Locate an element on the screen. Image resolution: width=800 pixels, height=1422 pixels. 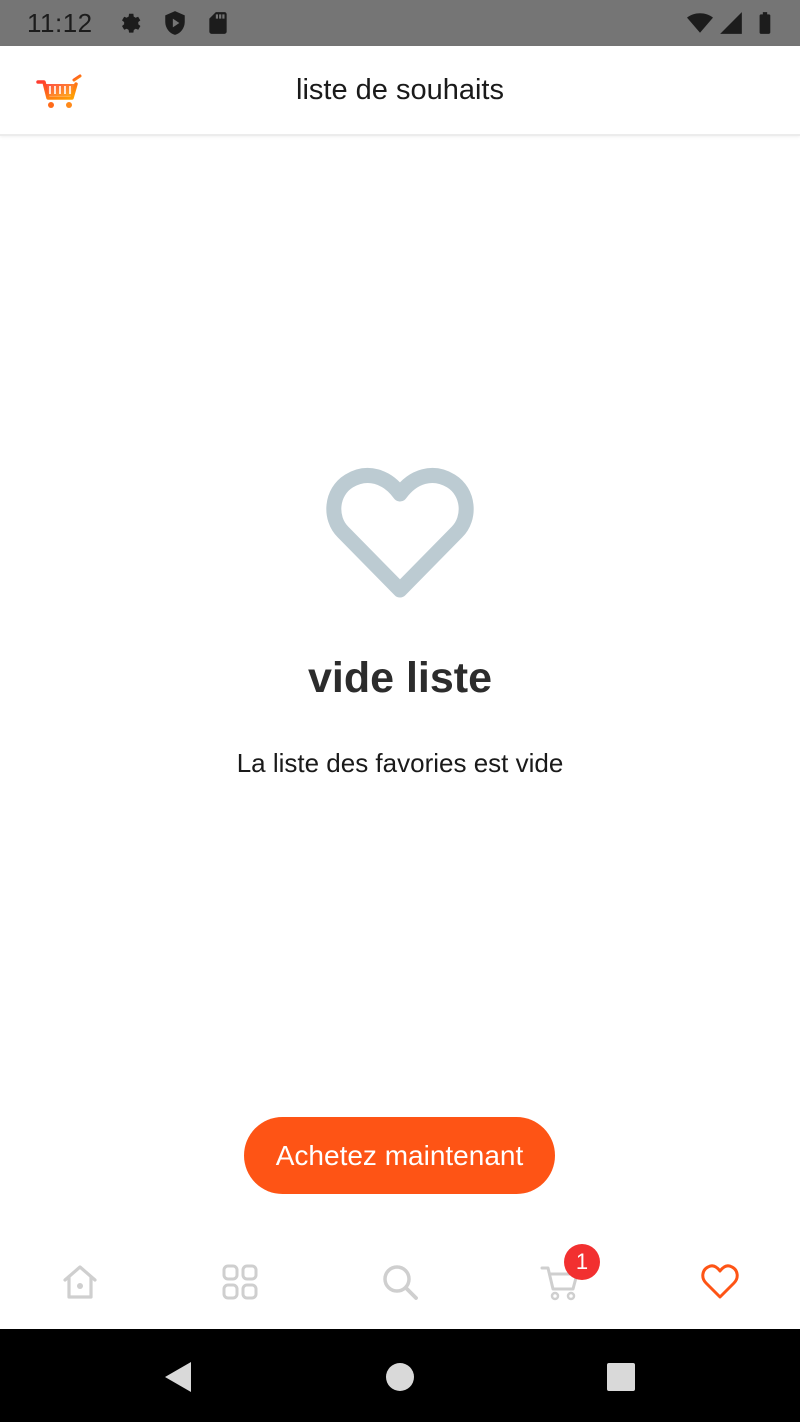
settings-icon is located at coordinates (131, 23).